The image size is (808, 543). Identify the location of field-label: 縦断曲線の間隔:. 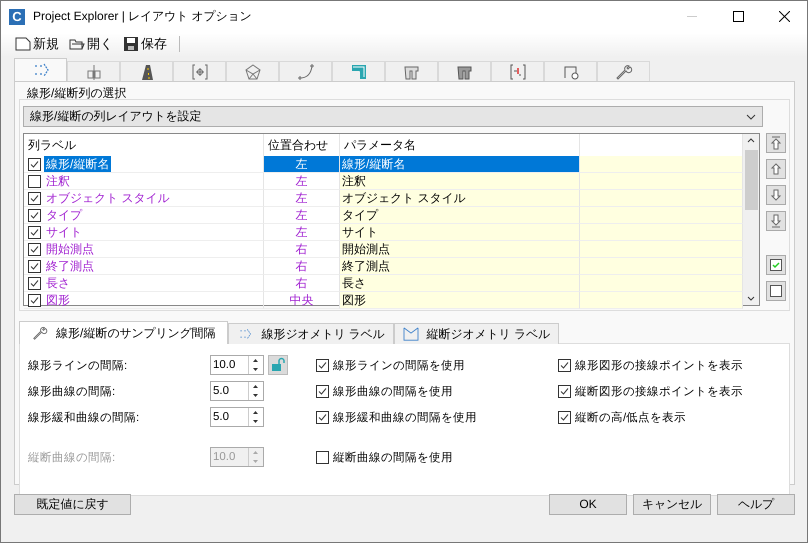
(72, 457).